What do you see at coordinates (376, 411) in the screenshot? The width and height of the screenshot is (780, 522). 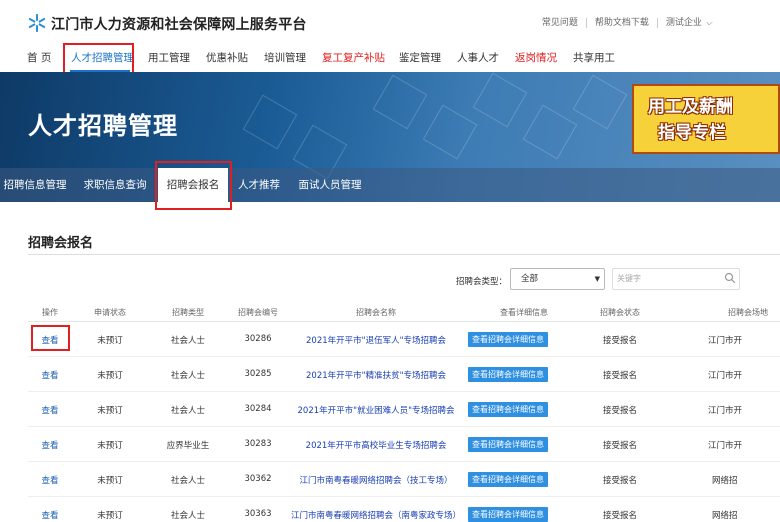 I see `jobfair-name: 2021年开平市"就业困难人员"专场招聘会` at bounding box center [376, 411].